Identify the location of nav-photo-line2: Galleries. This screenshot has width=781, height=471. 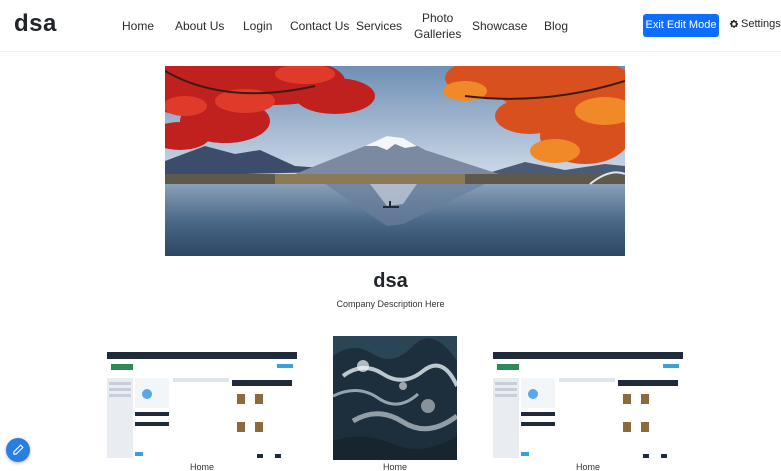
(438, 34).